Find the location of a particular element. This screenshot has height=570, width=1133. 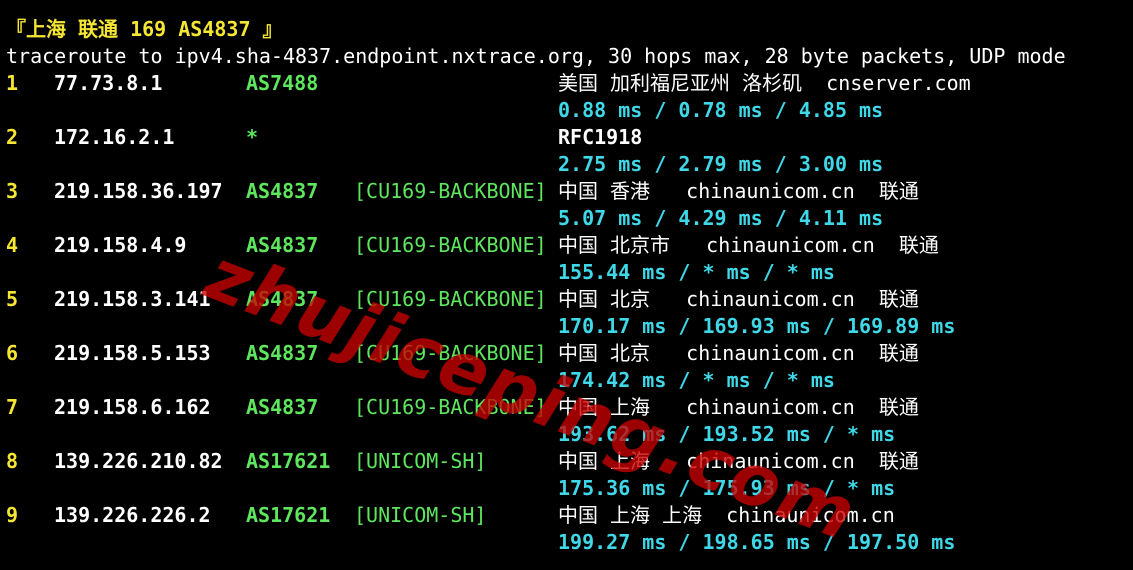

hop-rtt: 170.17 ms / 169.93 ms / 169.89 ms is located at coordinates (757, 326).